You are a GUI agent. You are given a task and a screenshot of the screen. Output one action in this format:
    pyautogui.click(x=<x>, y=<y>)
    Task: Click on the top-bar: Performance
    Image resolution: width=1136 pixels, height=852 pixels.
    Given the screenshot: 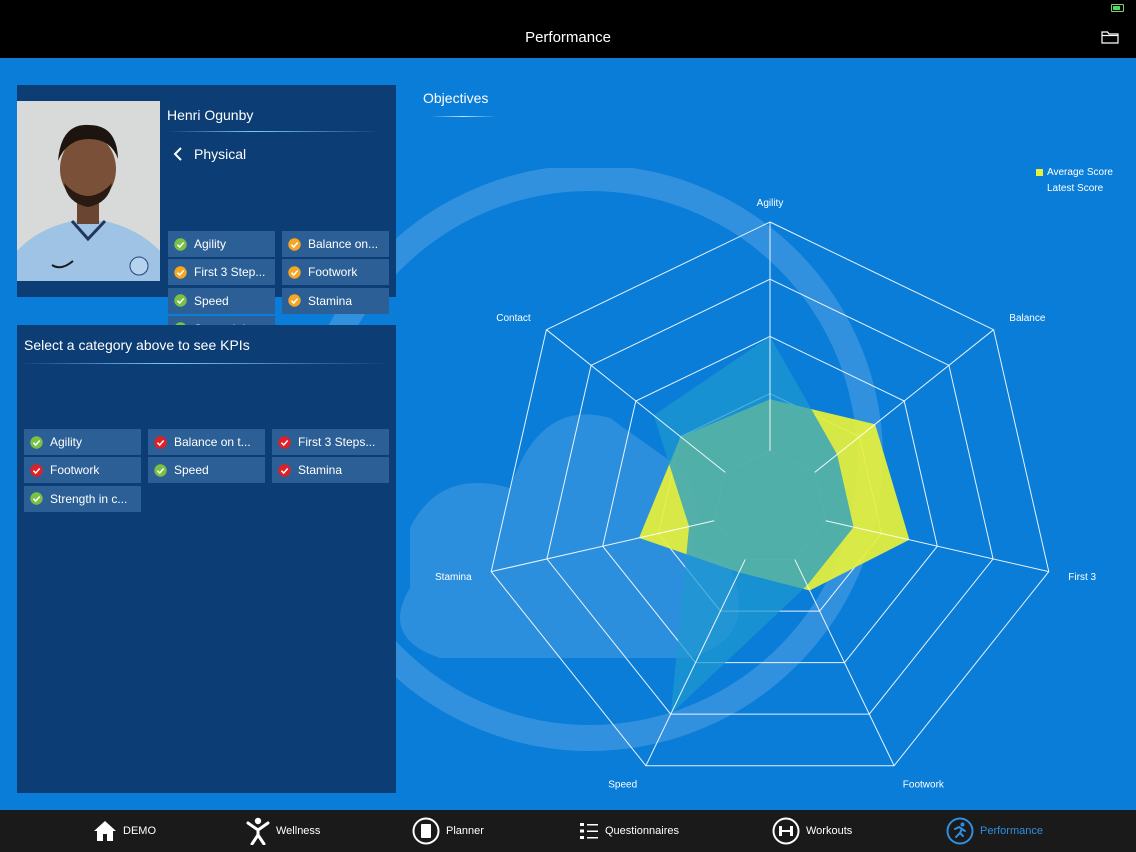 What is the action you would take?
    pyautogui.click(x=568, y=29)
    